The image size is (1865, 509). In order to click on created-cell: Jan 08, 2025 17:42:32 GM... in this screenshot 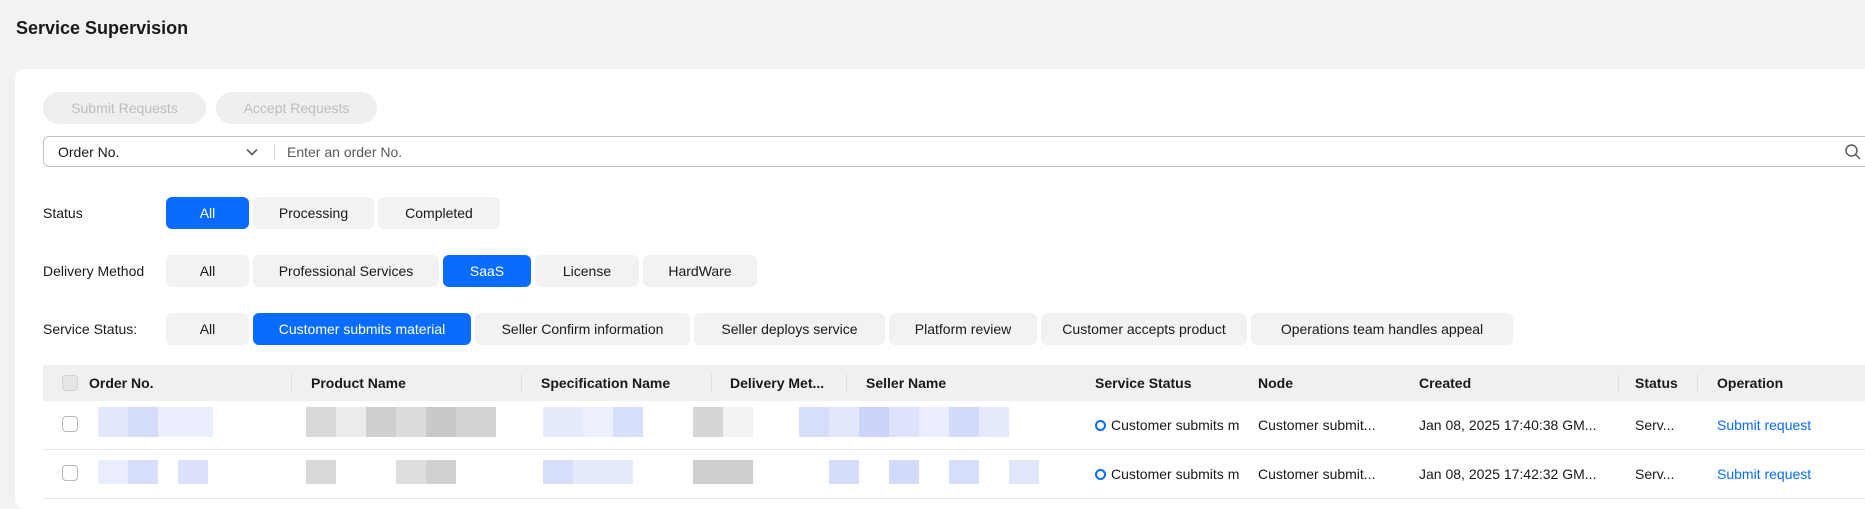, I will do `click(1508, 474)`.